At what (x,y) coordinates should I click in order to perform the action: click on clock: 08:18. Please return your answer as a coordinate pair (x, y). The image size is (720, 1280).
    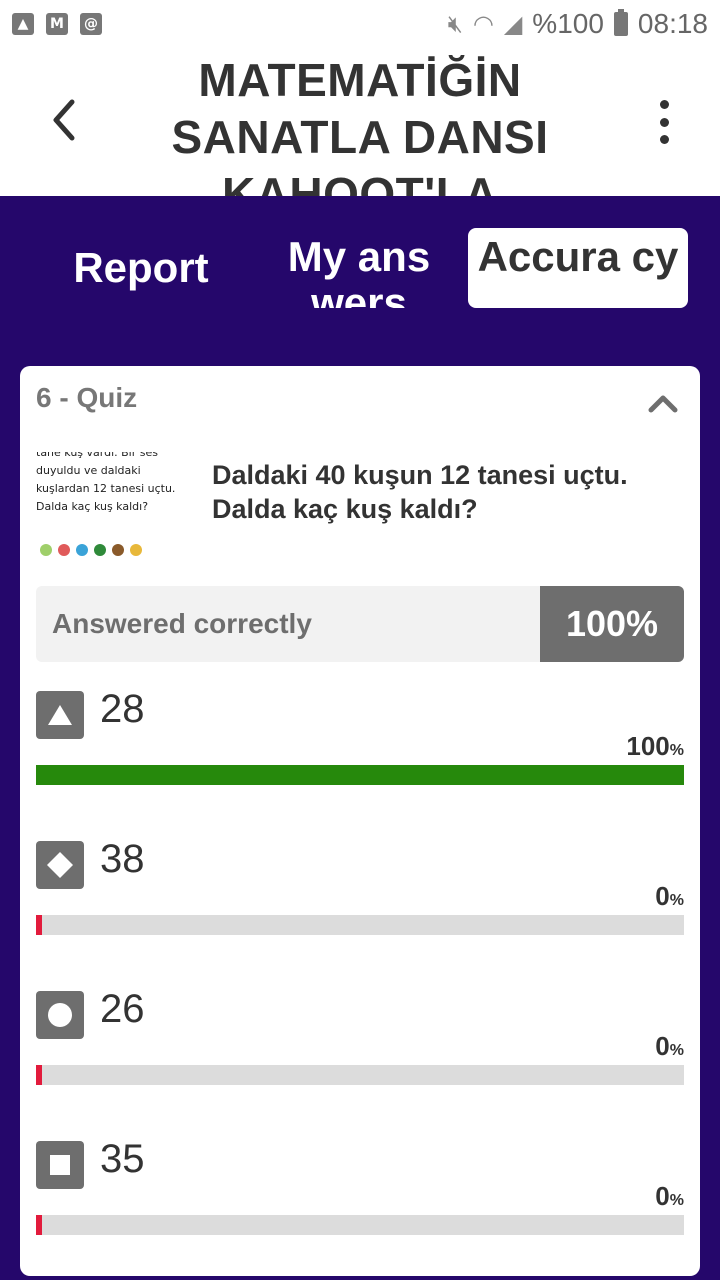
    Looking at the image, I should click on (672, 23).